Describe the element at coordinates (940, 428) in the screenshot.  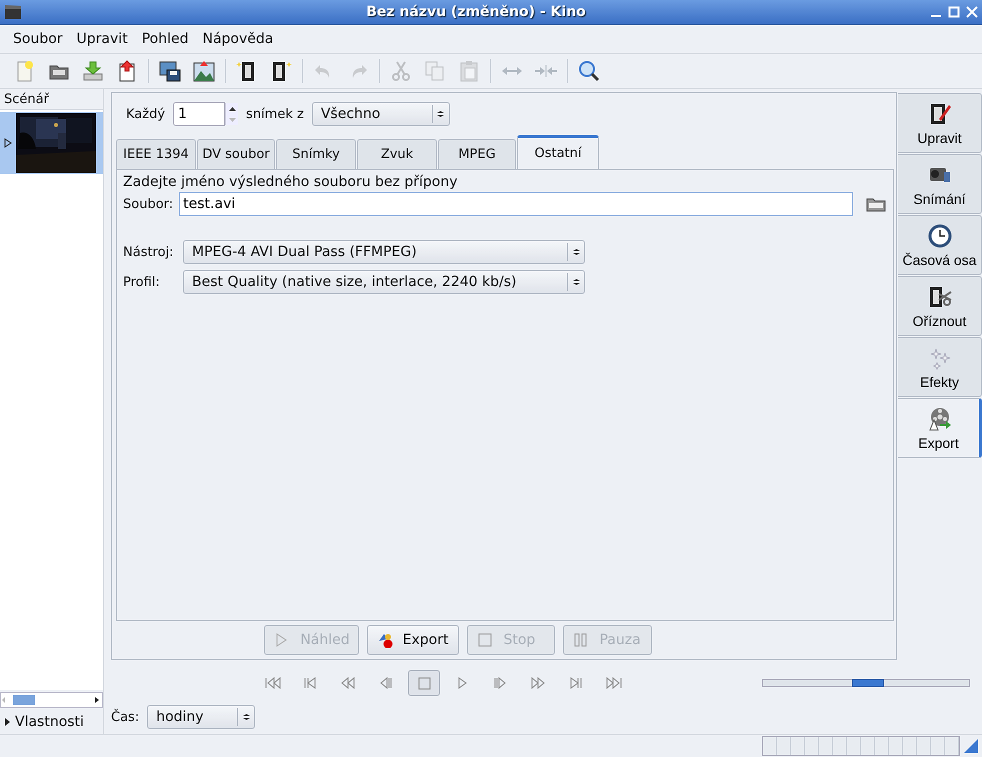
I see `mode-tab: Export` at that location.